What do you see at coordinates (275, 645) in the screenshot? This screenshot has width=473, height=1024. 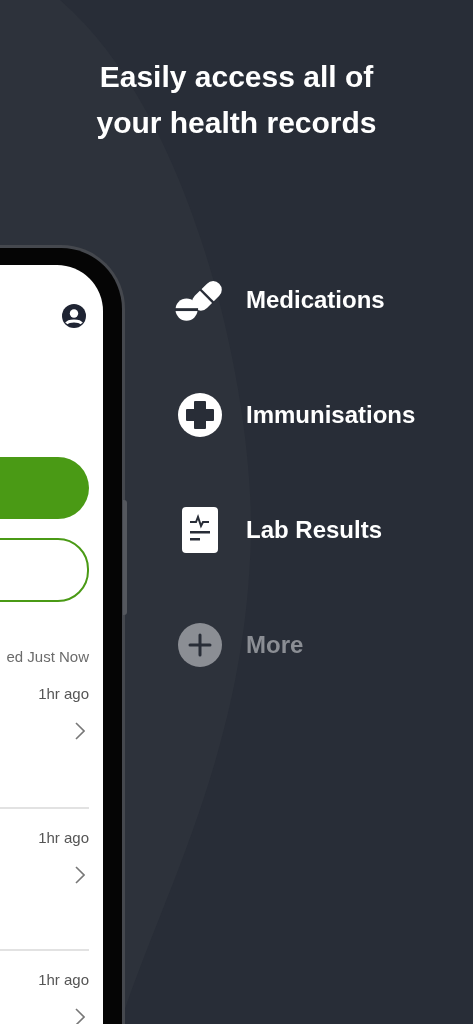 I see `feature-label: More` at bounding box center [275, 645].